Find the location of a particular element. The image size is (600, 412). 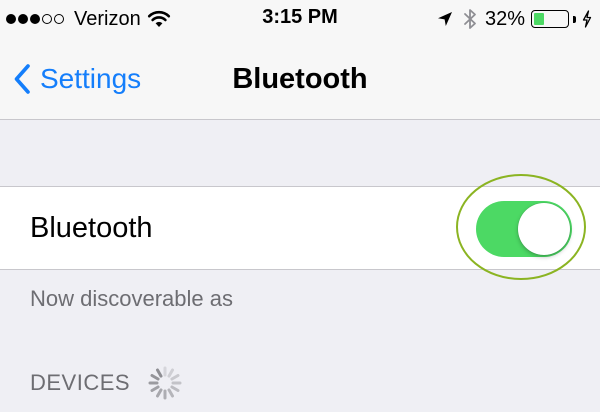

battery-nub is located at coordinates (574, 19).